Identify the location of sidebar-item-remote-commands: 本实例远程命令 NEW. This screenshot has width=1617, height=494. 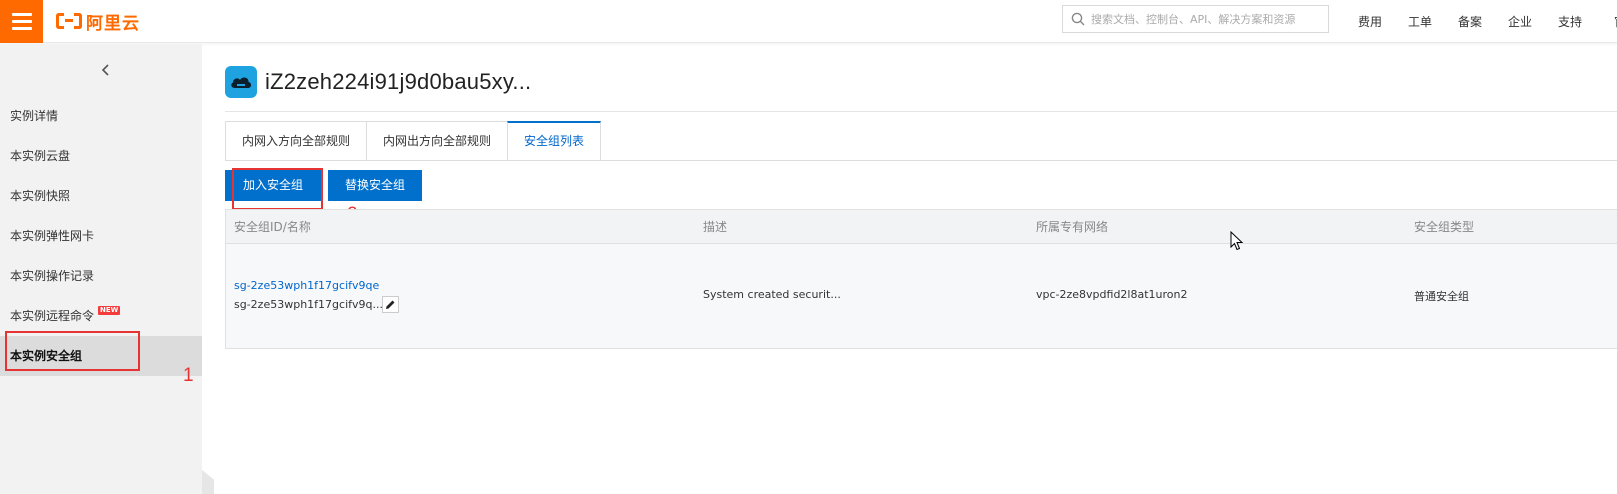
(101, 316).